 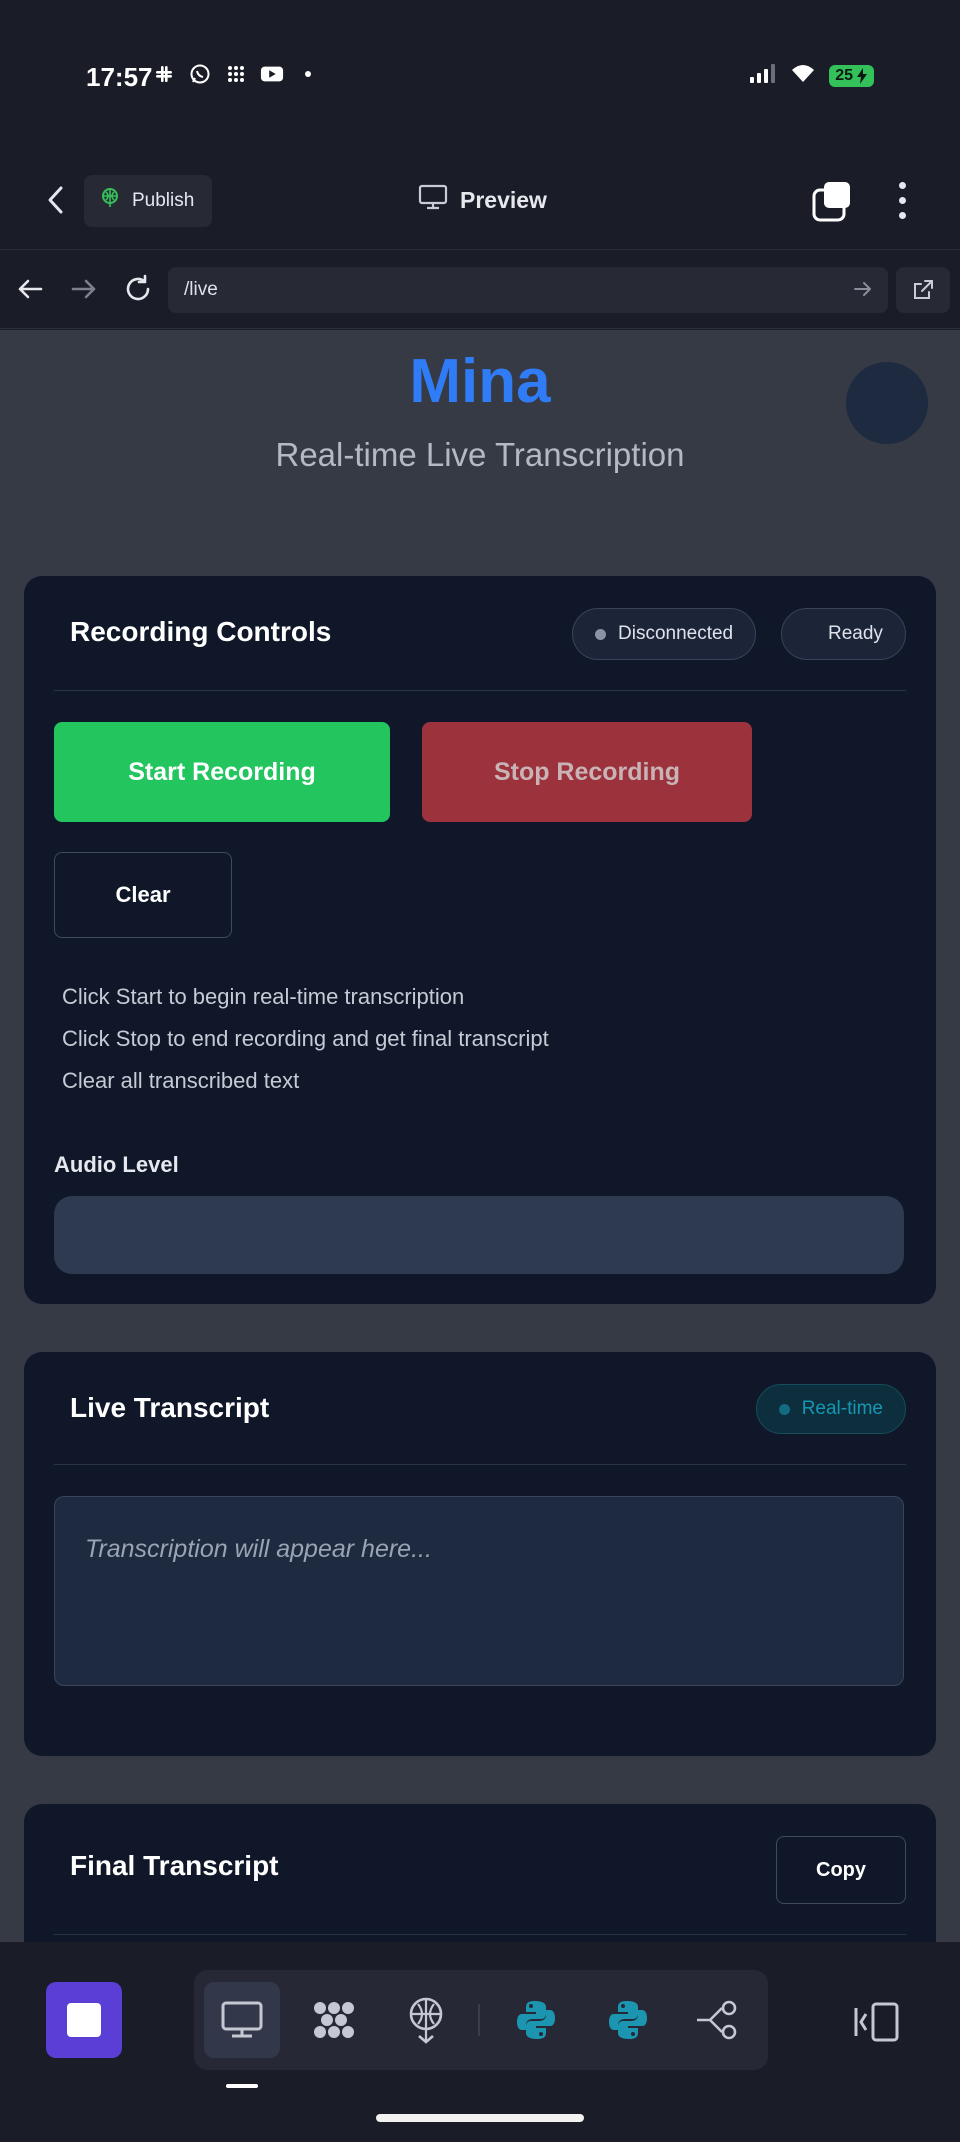 What do you see at coordinates (479, 1235) in the screenshot?
I see `audio-level-meter` at bounding box center [479, 1235].